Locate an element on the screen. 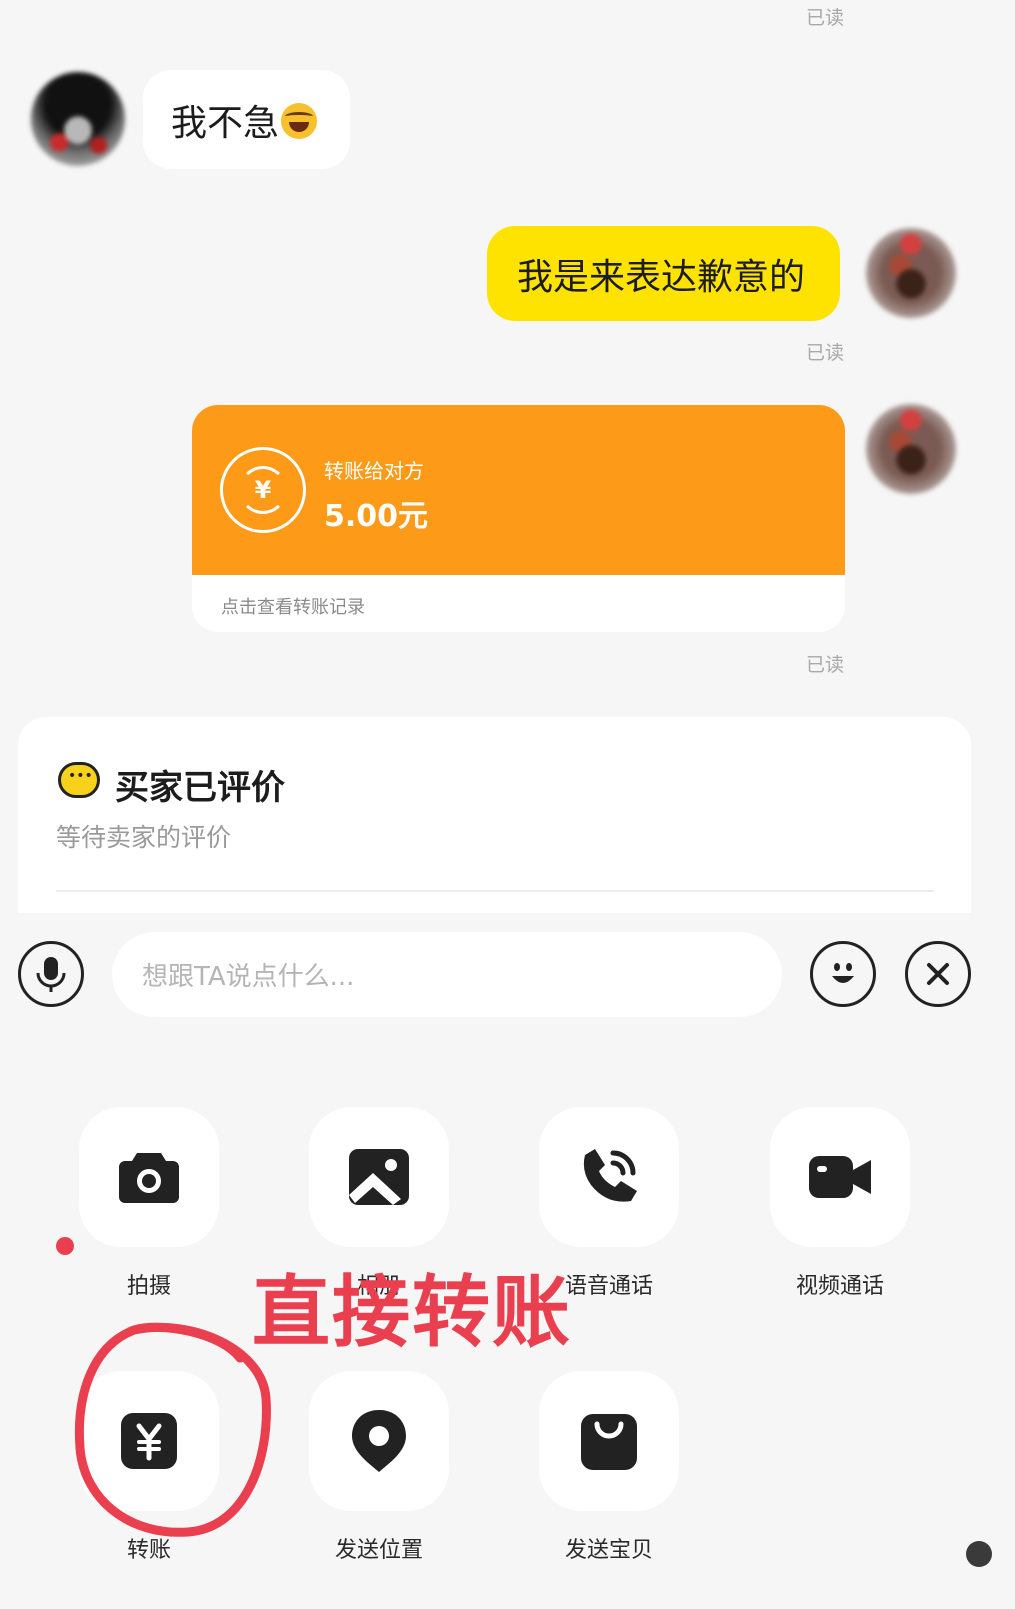 Image resolution: width=1015 pixels, height=1609 pixels. phone-call-icon is located at coordinates (610, 1175).